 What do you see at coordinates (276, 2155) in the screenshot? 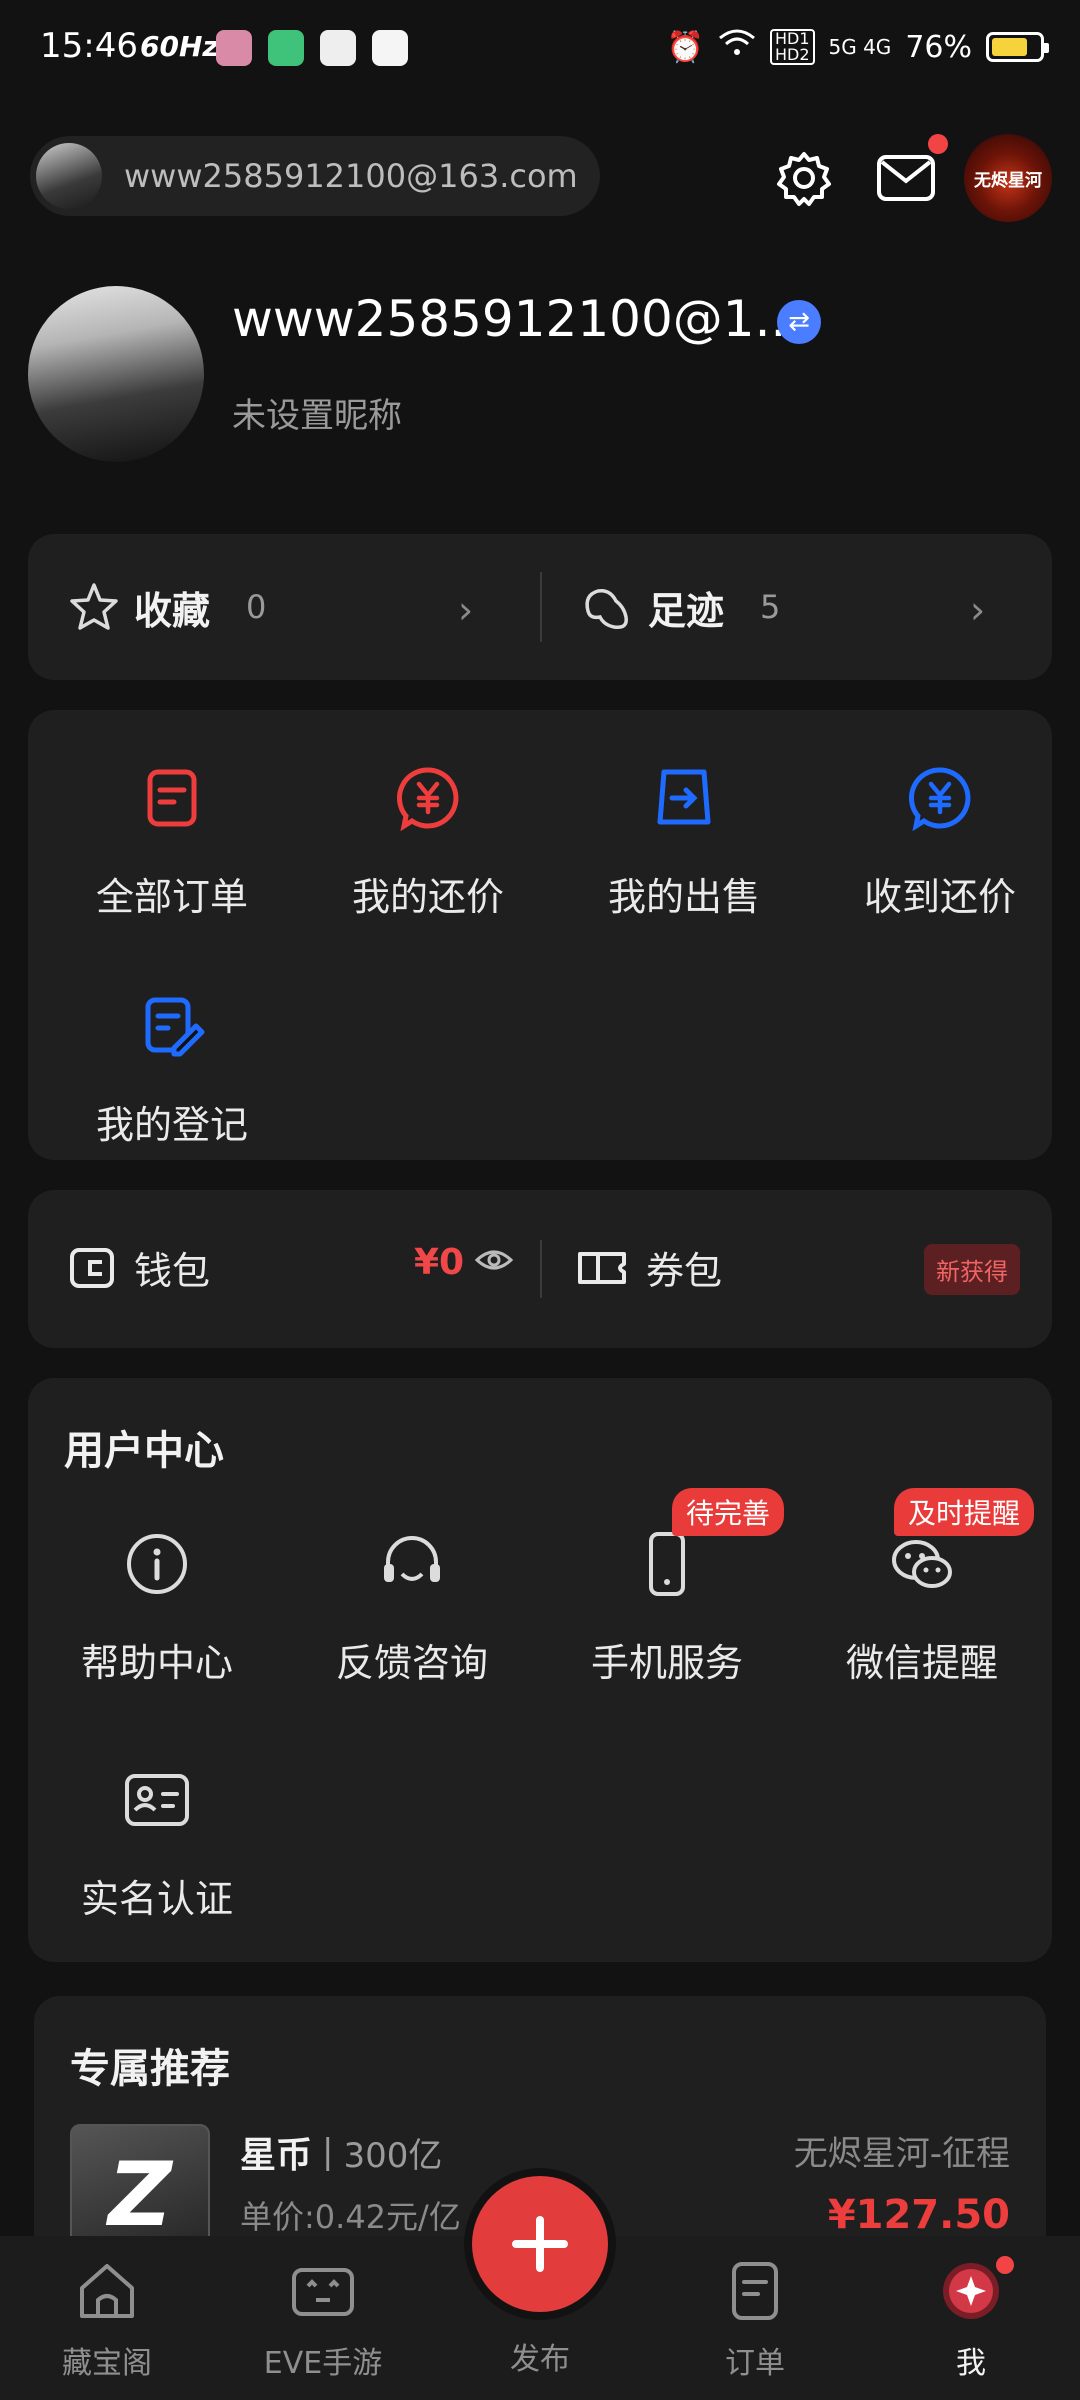
I see `item-name: 星币` at bounding box center [276, 2155].